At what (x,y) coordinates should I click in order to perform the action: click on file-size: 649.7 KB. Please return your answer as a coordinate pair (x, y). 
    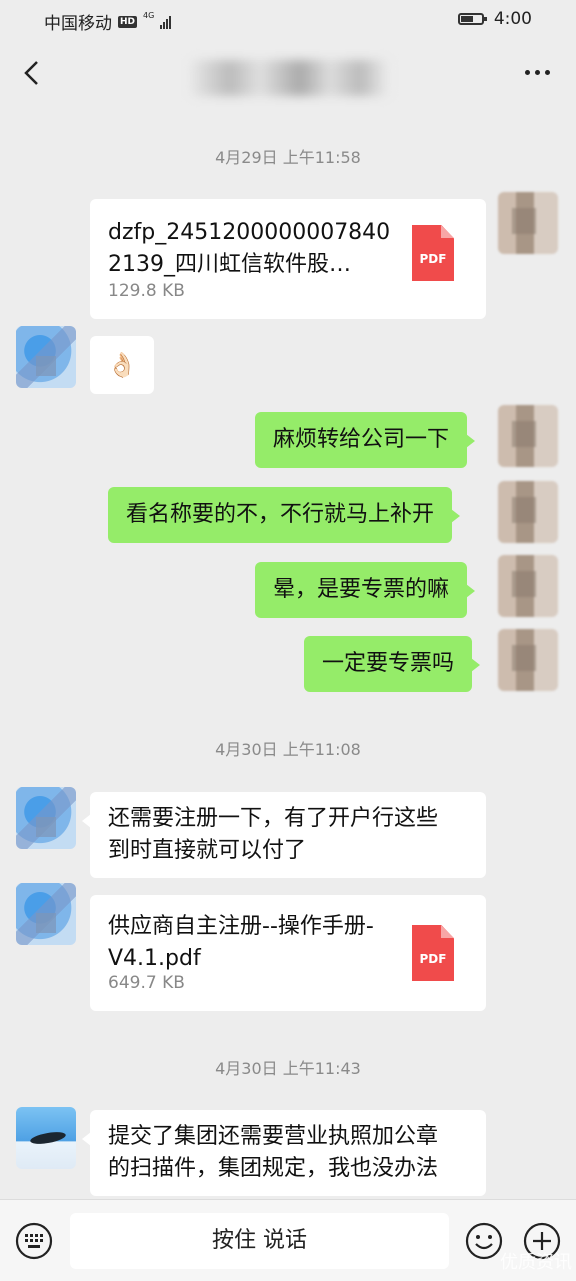
    Looking at the image, I should click on (146, 983).